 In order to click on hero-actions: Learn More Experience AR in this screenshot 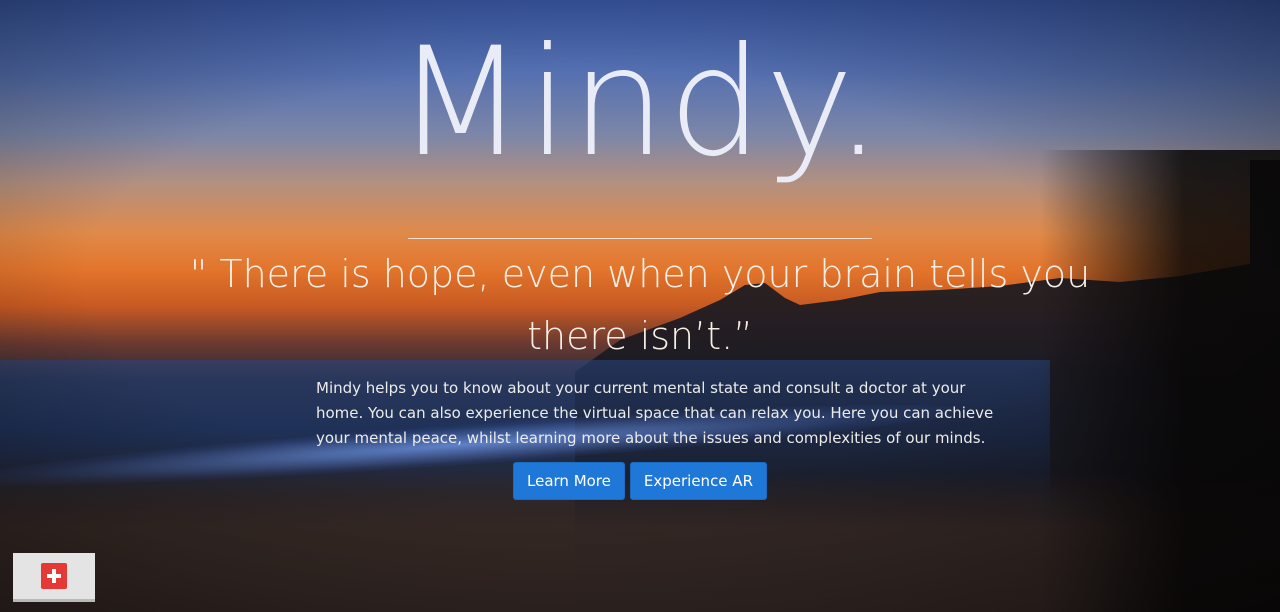, I will do `click(640, 481)`.